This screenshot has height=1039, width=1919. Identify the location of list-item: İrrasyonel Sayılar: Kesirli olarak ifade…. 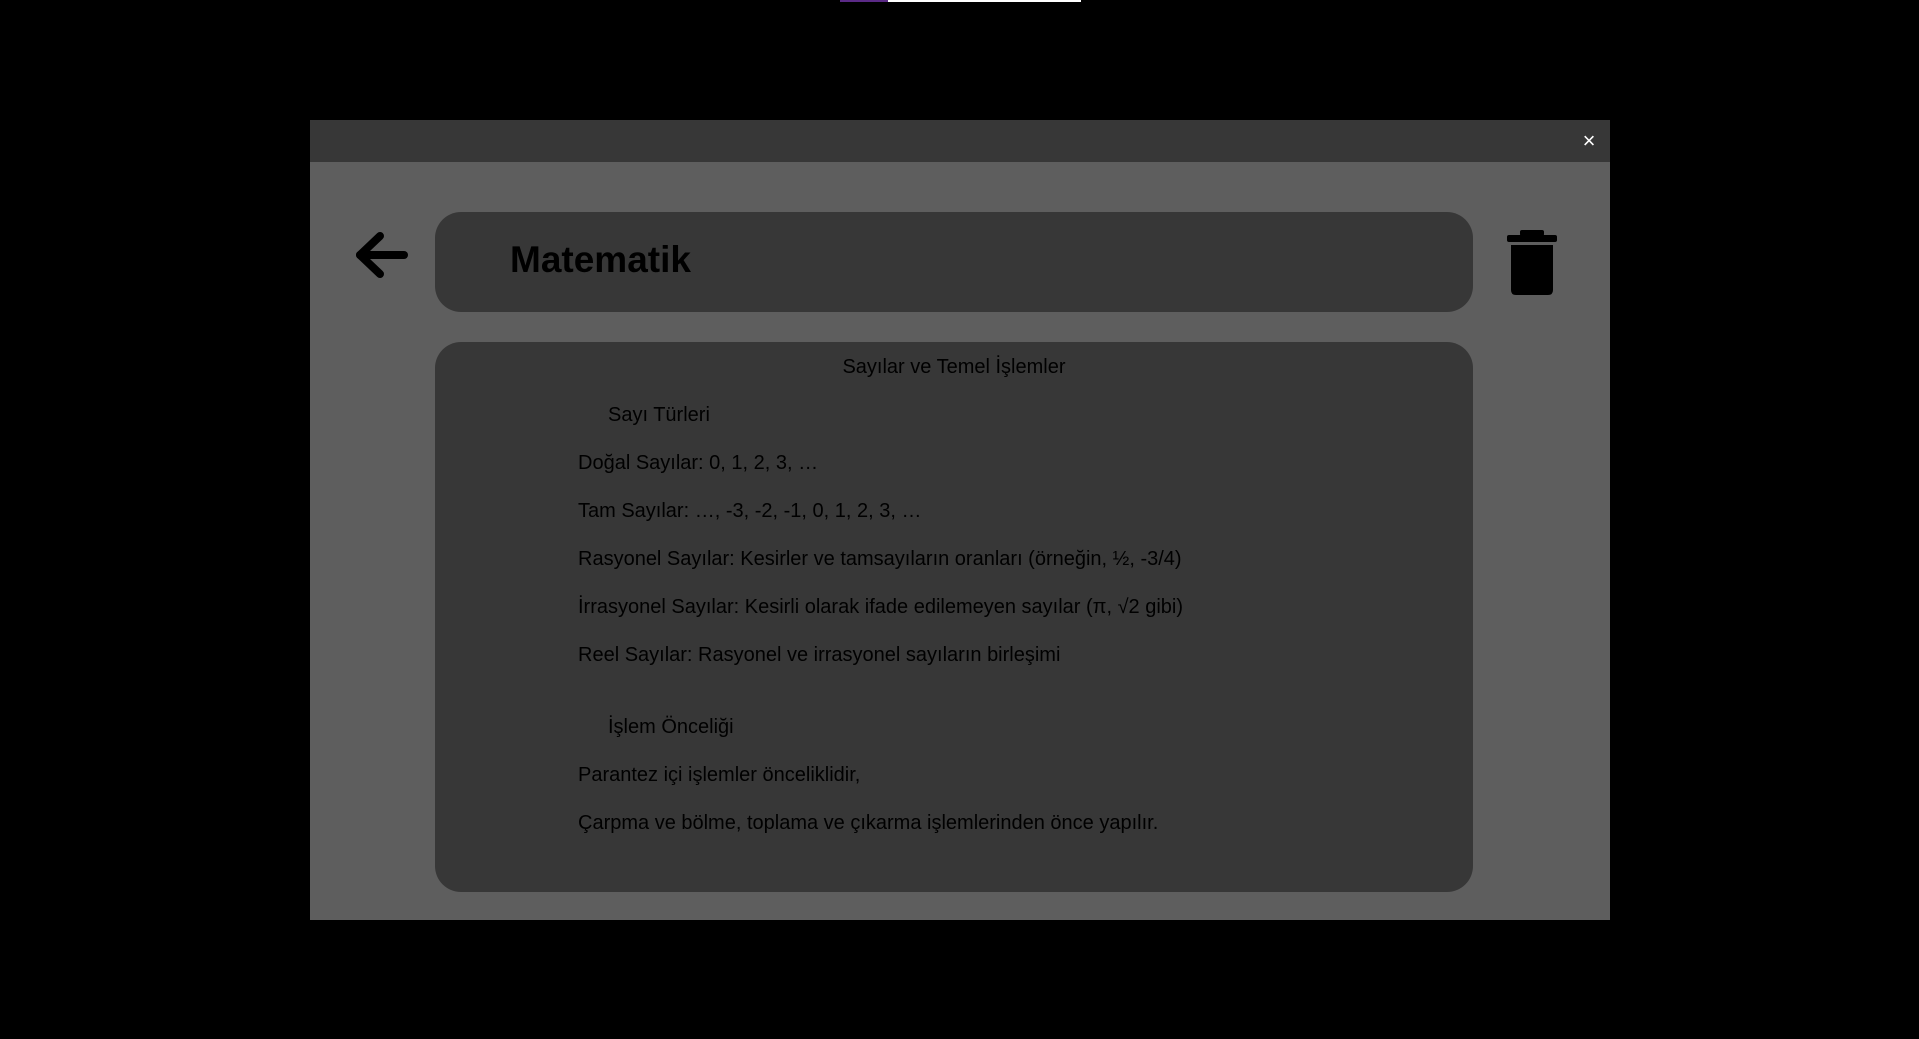
(881, 607).